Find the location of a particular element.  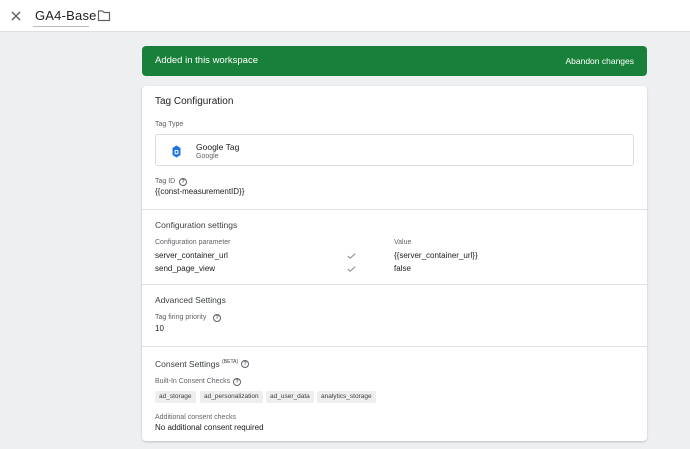

consent-help-icon: ? is located at coordinates (245, 364).